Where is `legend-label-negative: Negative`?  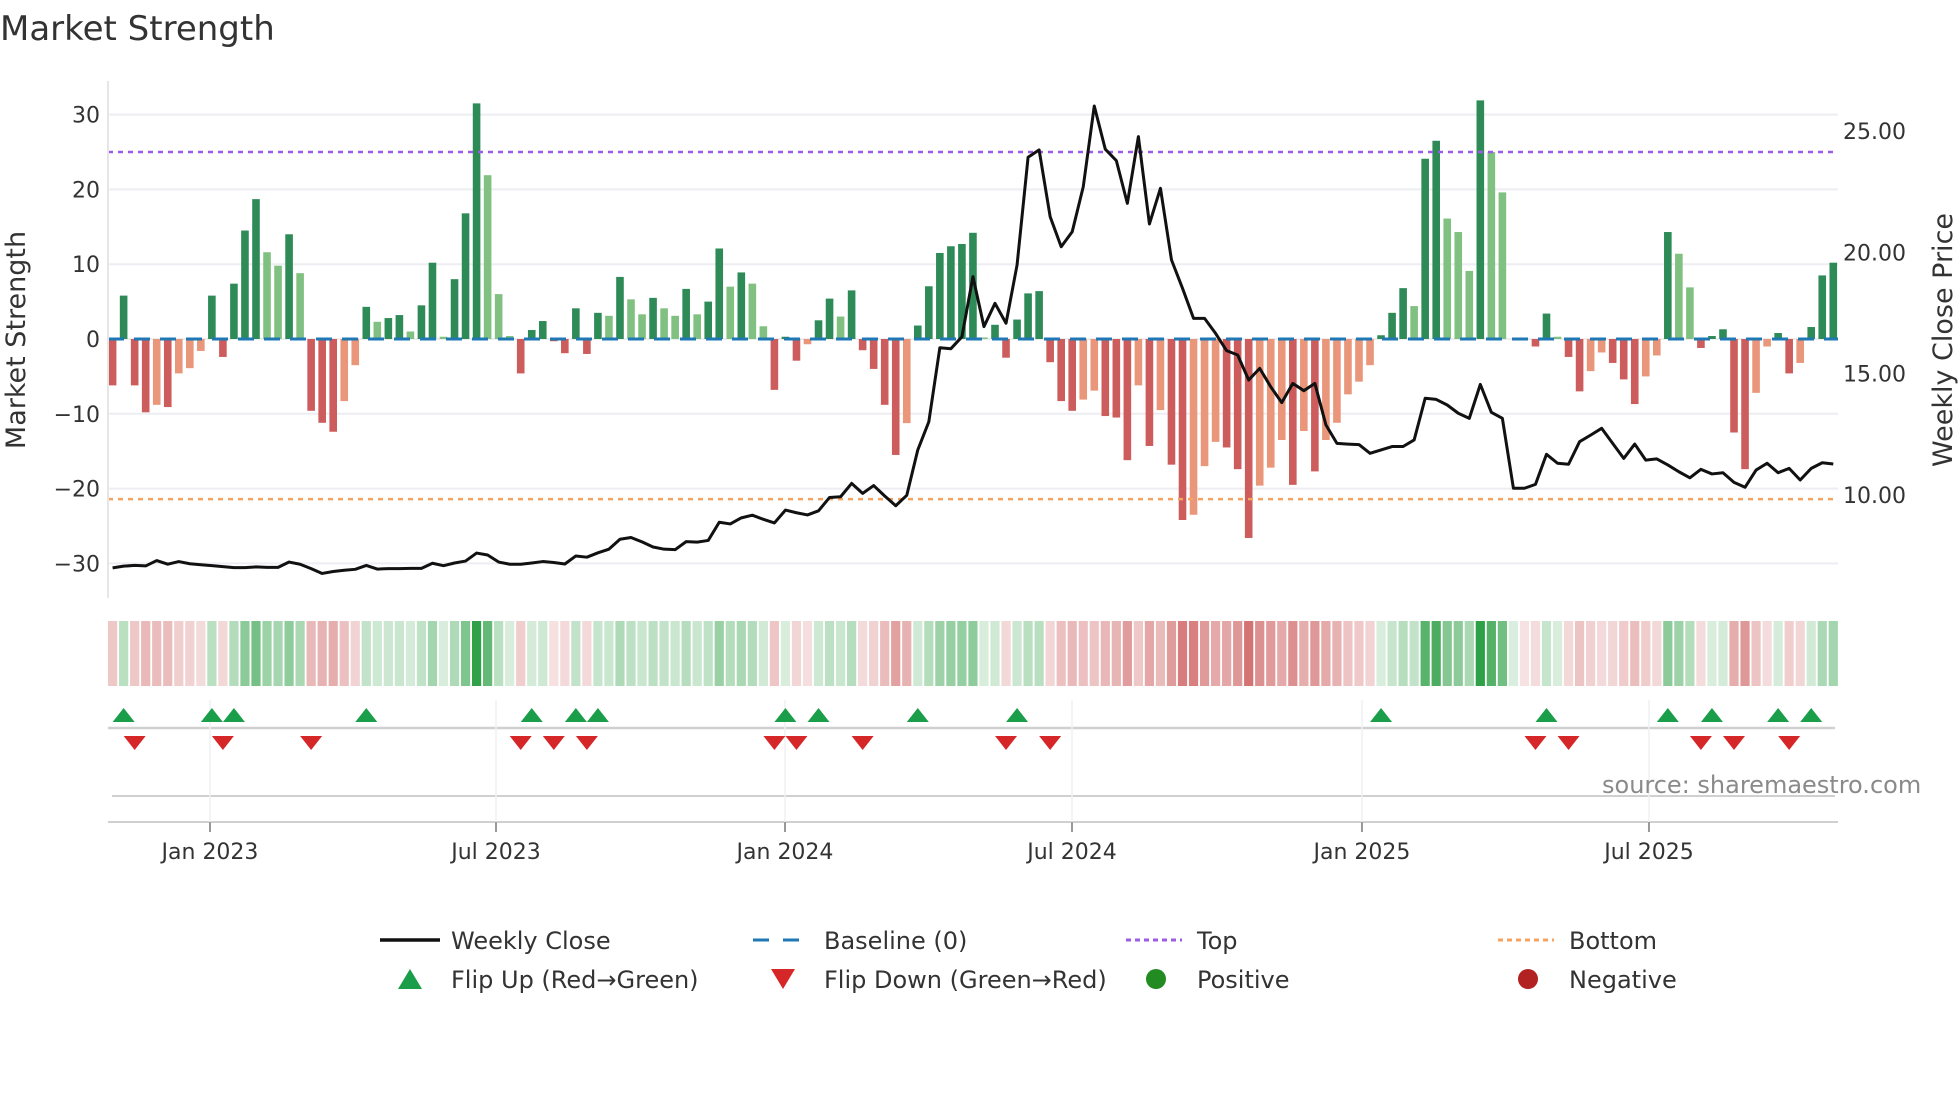 legend-label-negative: Negative is located at coordinates (1623, 980).